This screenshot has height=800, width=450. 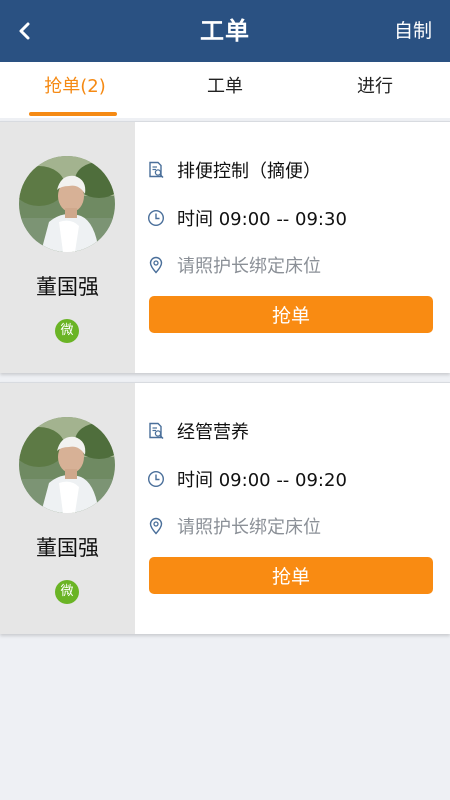 I want to click on tab-in-progress: 进行, so click(x=375, y=90).